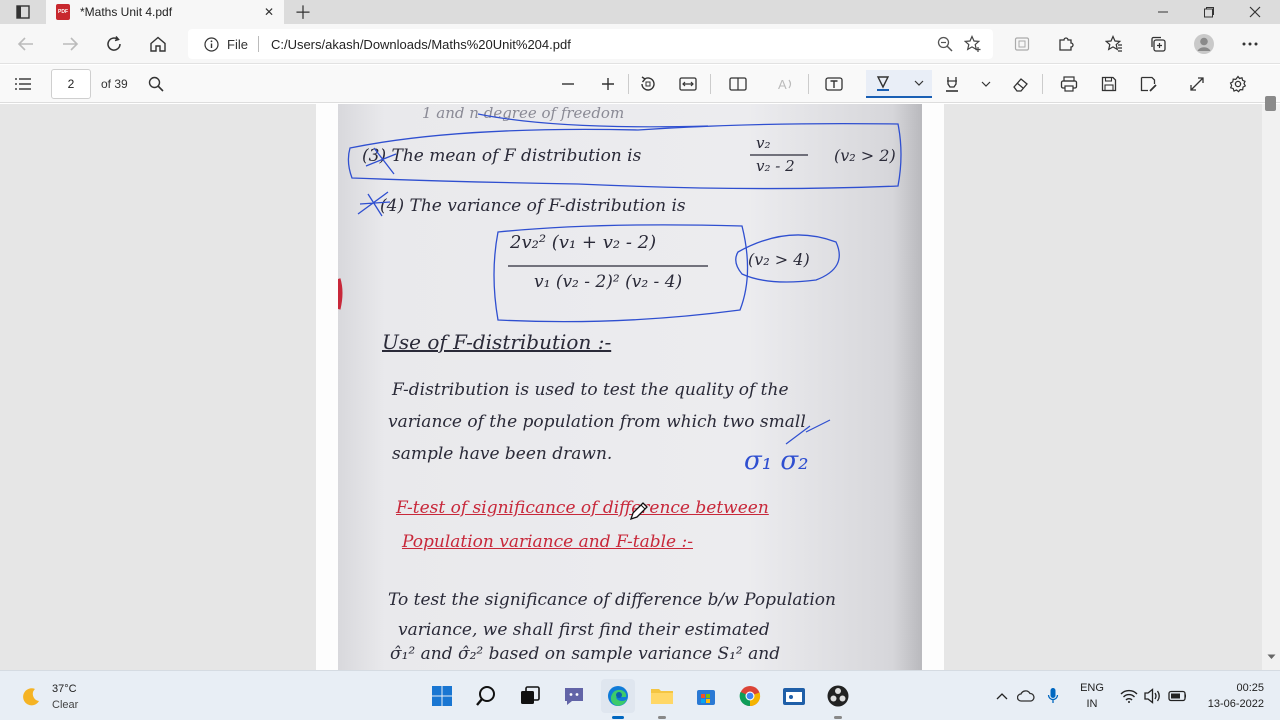 The height and width of the screenshot is (720, 1280). I want to click on microphone-icon, so click(1053, 695).